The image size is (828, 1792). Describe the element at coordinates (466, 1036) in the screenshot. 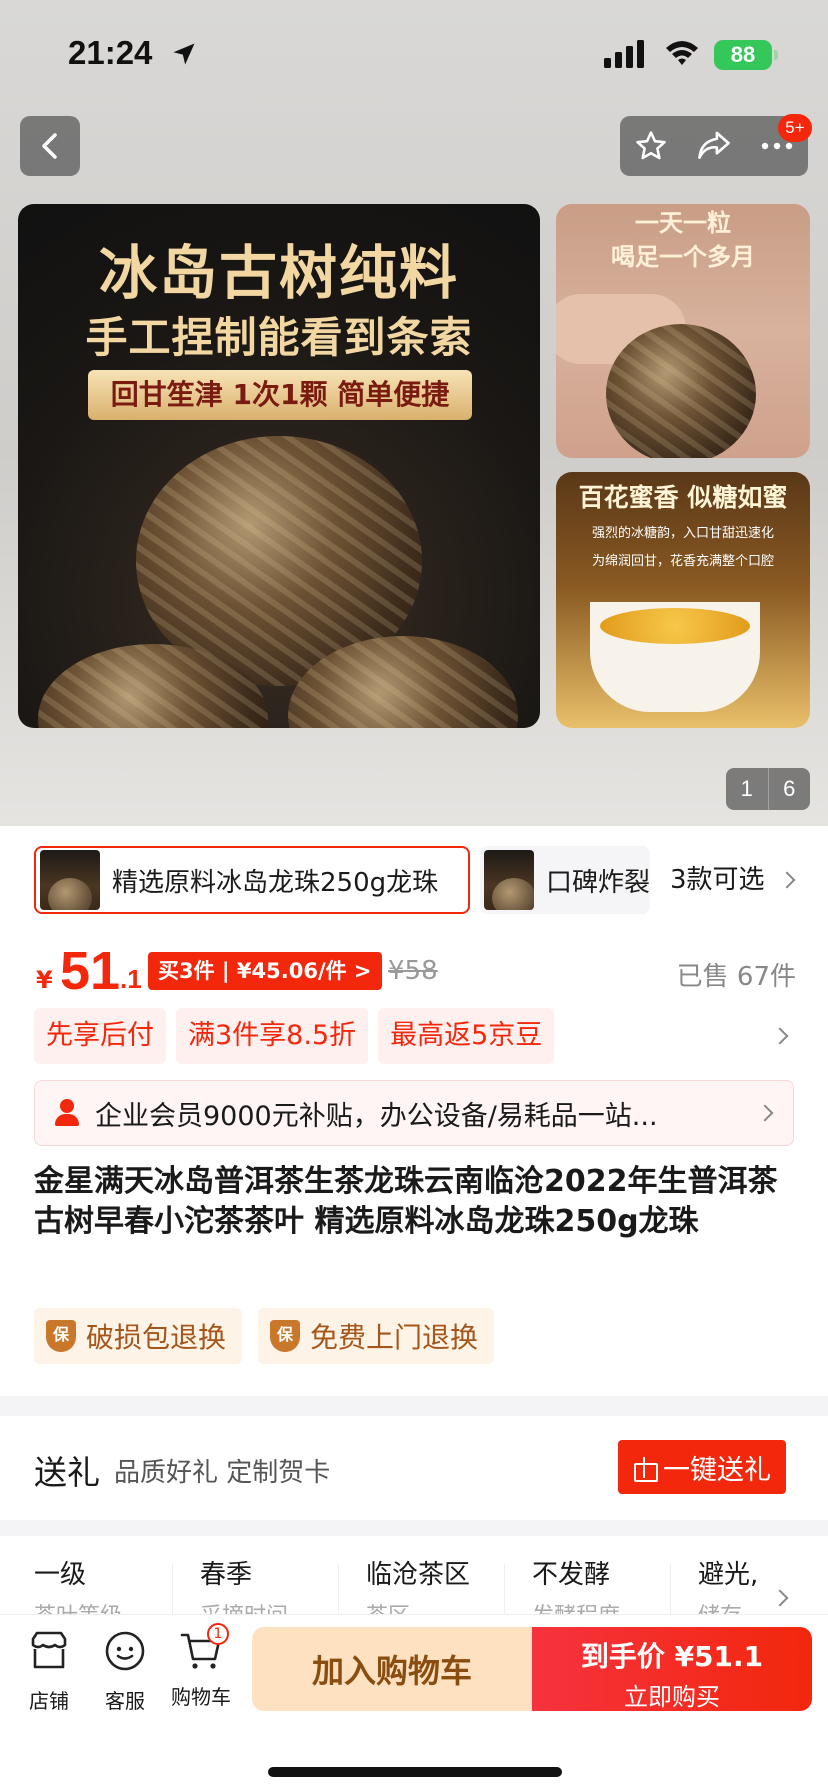

I see `promo-tag: 最高返5京豆` at that location.